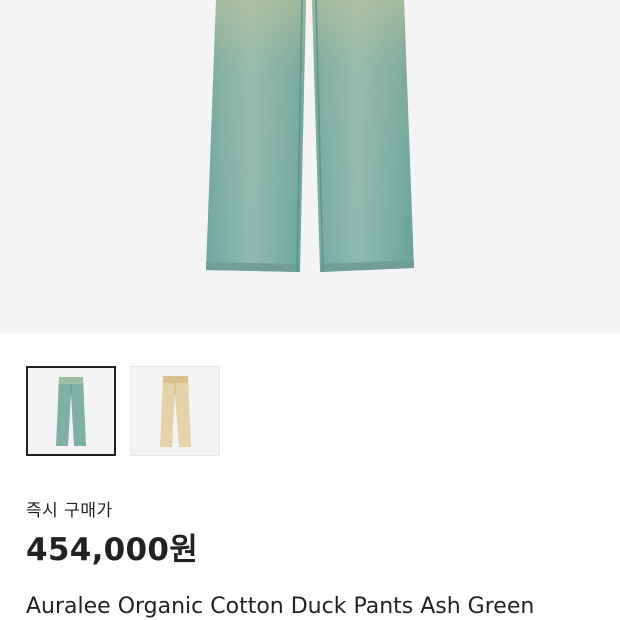  I want to click on pants-ash-green-image, so click(310, 136).